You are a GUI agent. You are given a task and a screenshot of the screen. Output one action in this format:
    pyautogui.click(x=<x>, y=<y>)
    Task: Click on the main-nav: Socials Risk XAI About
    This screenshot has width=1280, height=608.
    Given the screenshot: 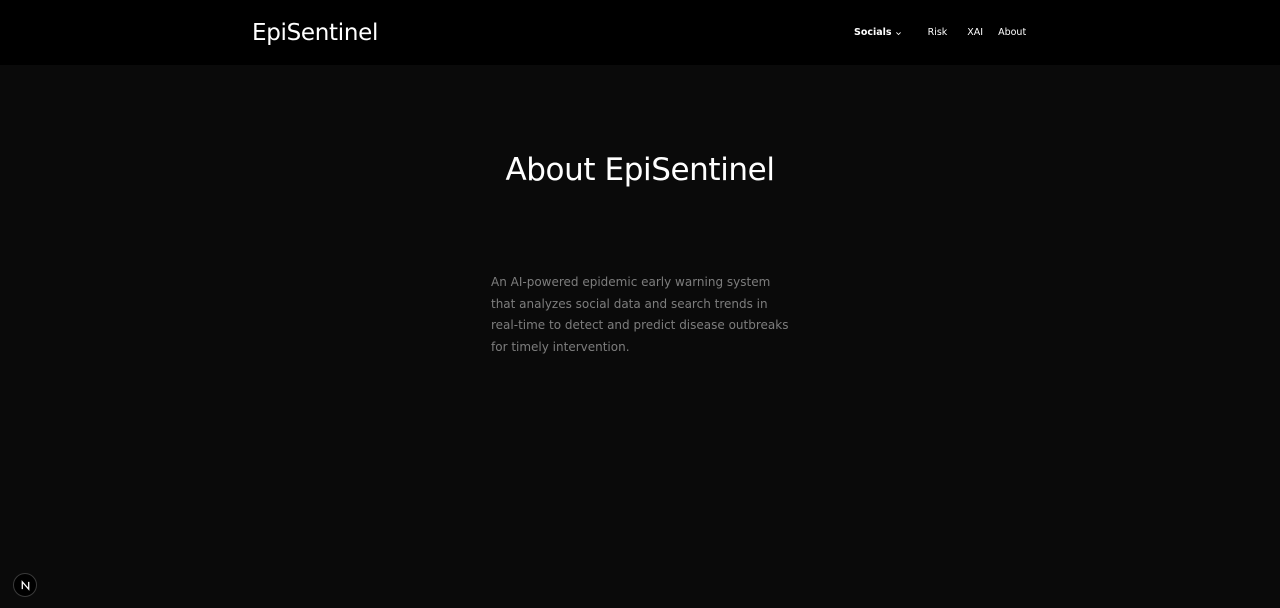 What is the action you would take?
    pyautogui.click(x=940, y=33)
    